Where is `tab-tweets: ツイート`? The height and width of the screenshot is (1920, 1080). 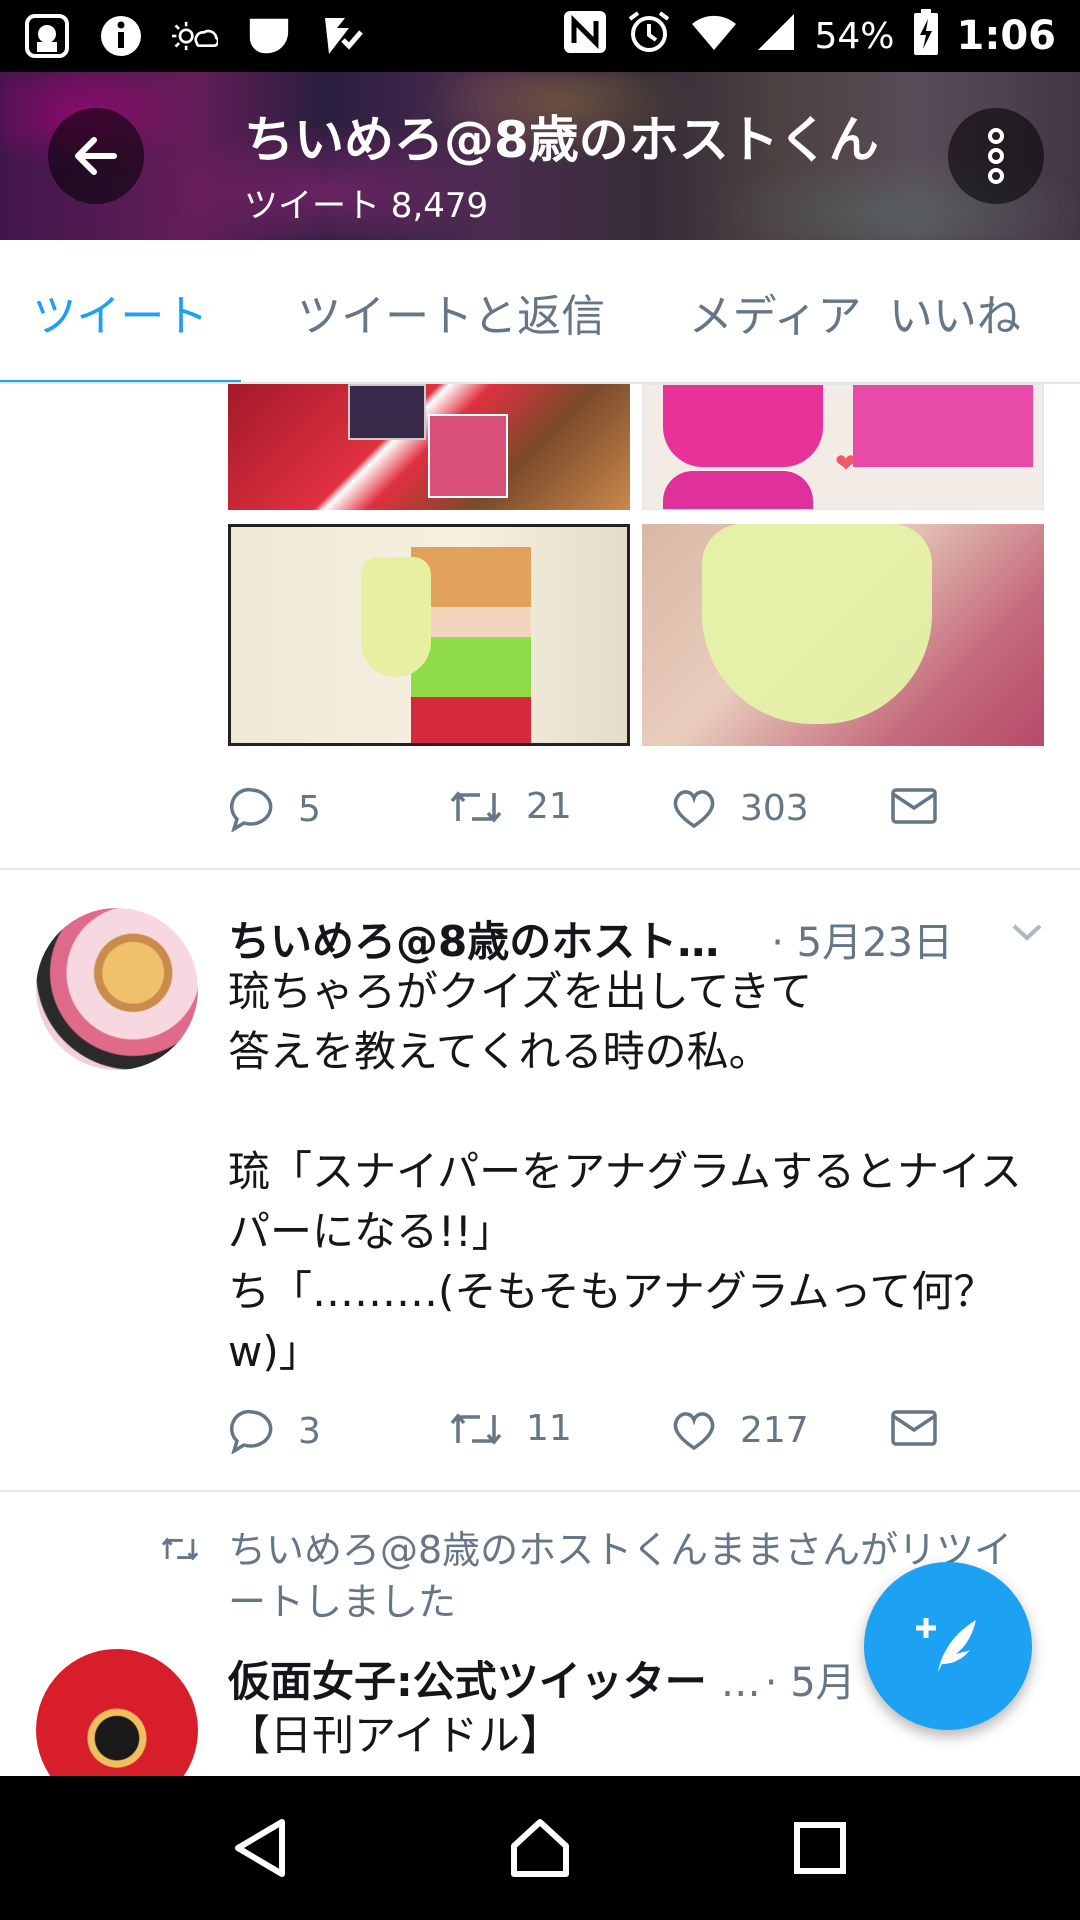
tab-tweets: ツイート is located at coordinates (120, 311).